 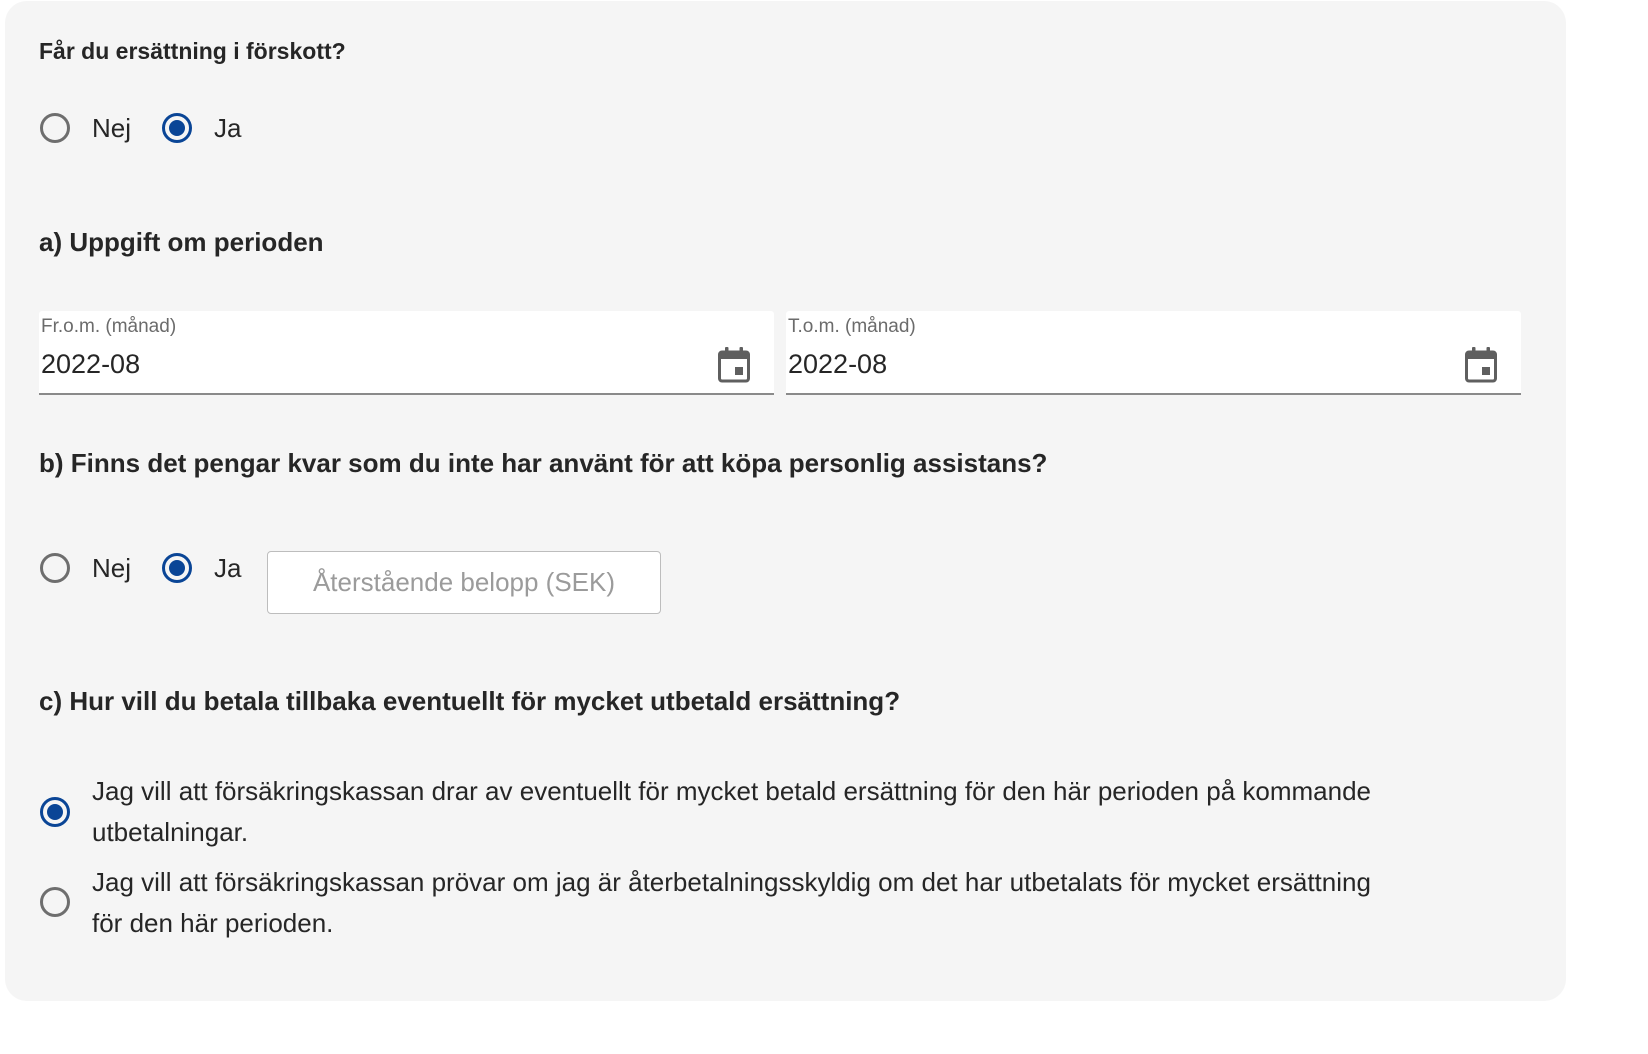 What do you see at coordinates (90, 364) in the screenshot?
I see `from-month-value: 2022-08` at bounding box center [90, 364].